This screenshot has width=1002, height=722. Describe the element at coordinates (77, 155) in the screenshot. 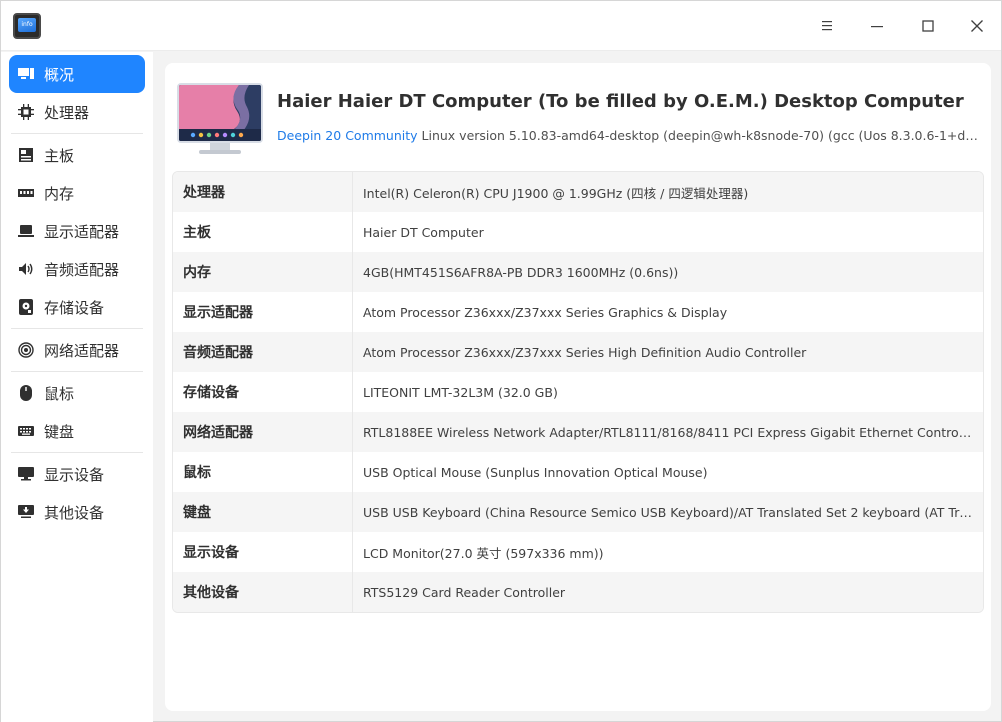

I see `sidebar-item-motherboard: 主板` at that location.